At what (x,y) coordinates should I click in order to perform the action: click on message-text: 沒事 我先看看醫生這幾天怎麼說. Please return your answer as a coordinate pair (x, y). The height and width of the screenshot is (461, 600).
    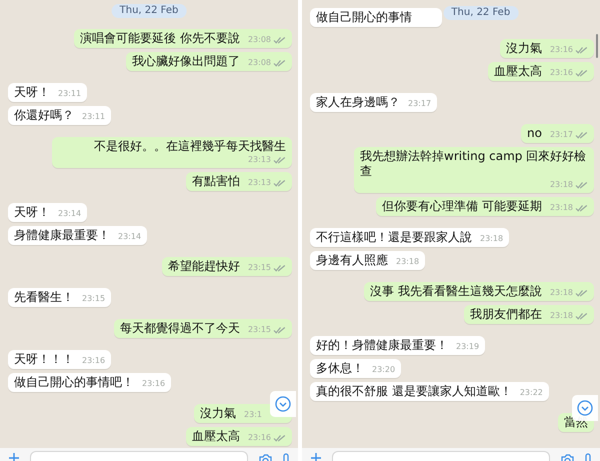
    Looking at the image, I should click on (456, 291).